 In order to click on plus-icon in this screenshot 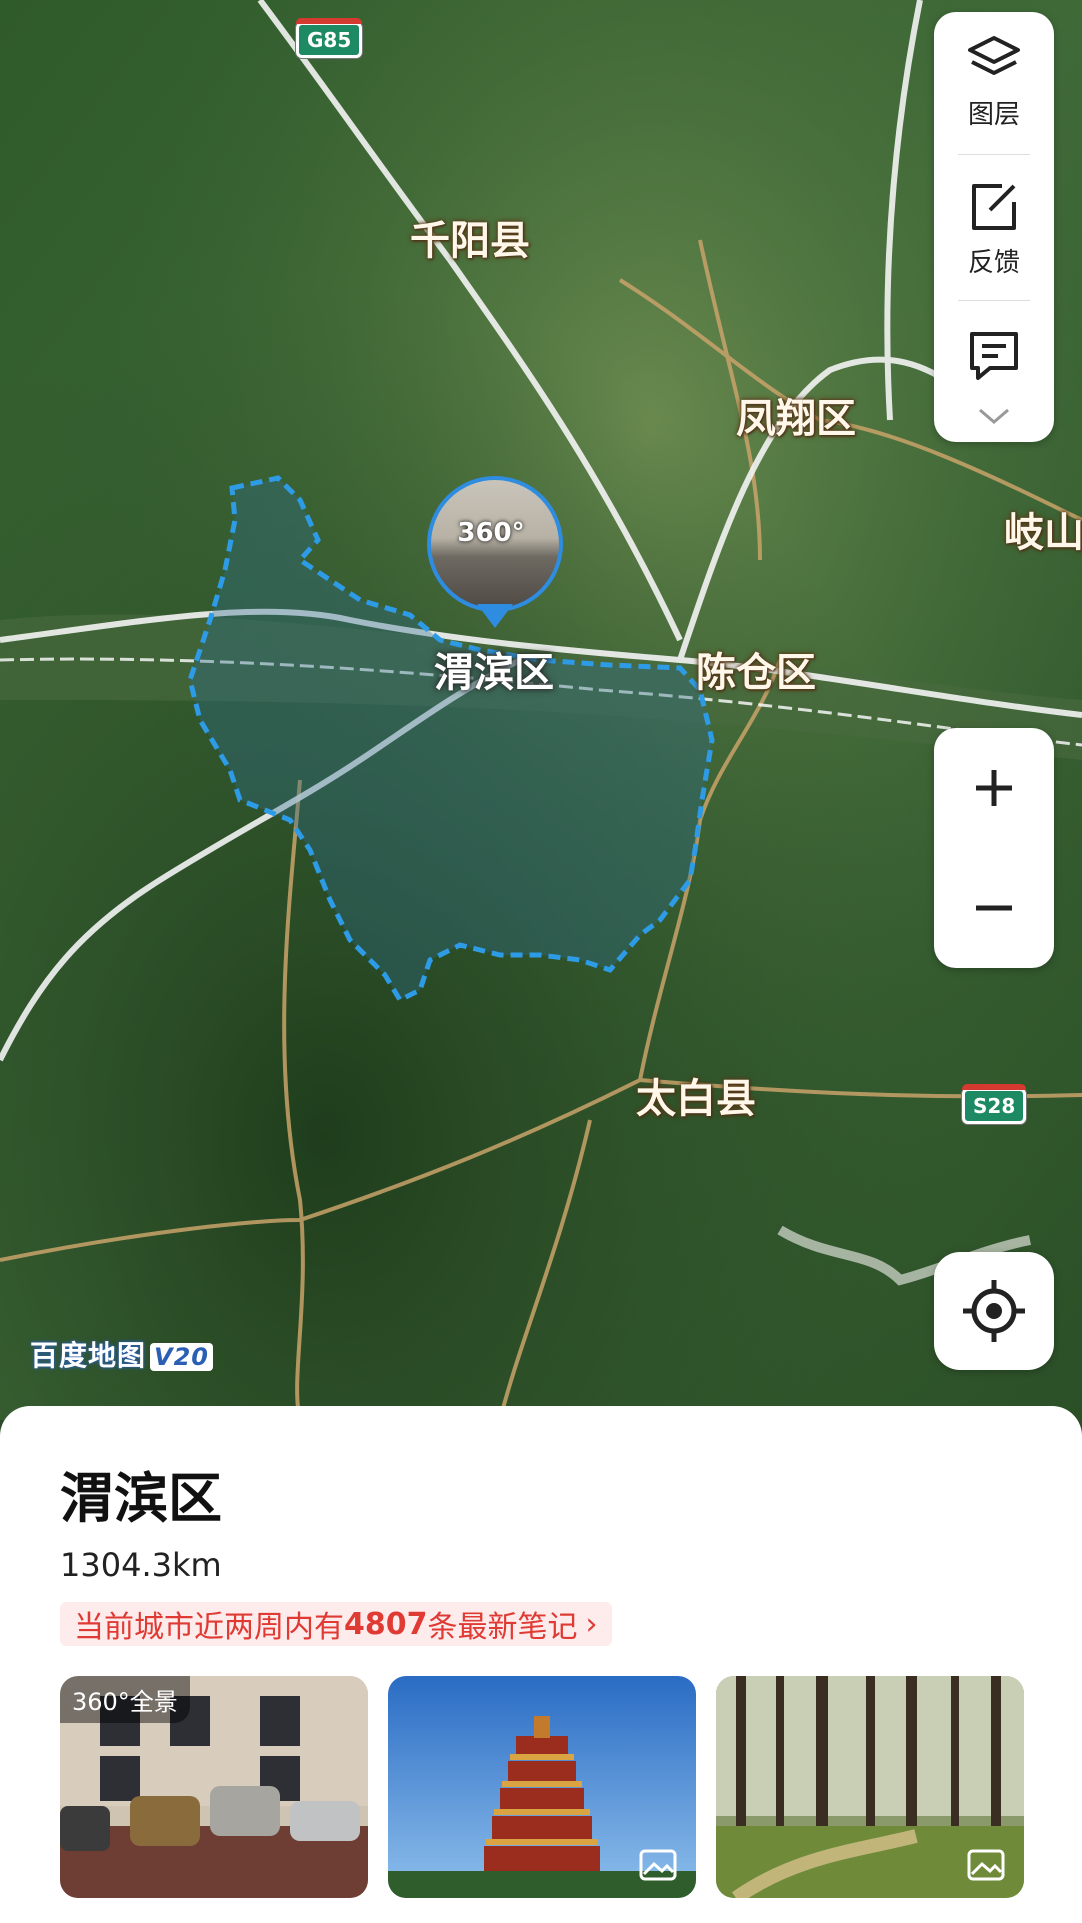, I will do `click(994, 788)`.